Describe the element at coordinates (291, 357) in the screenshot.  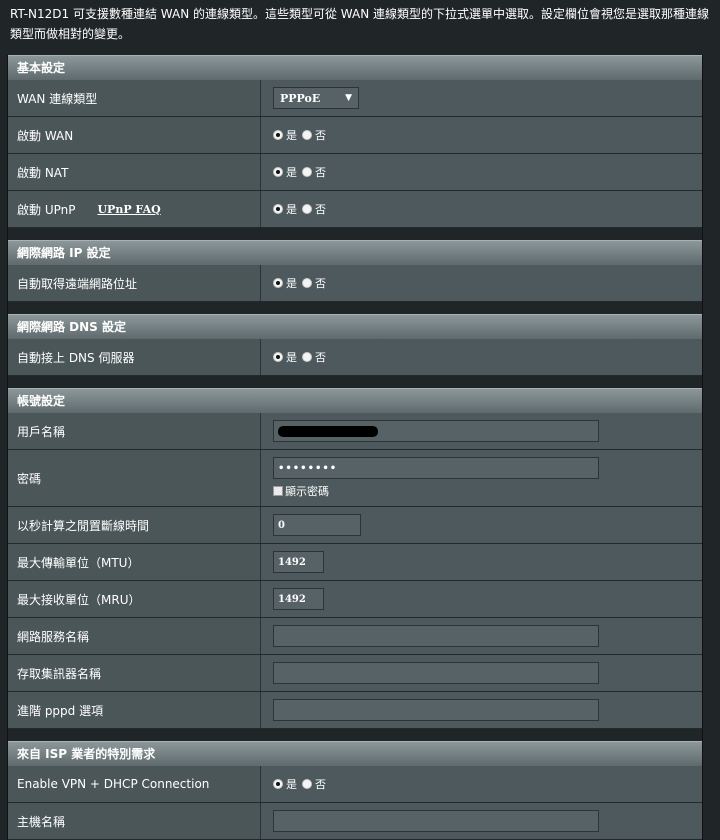
I see `auto-dns-yes-label: 是` at that location.